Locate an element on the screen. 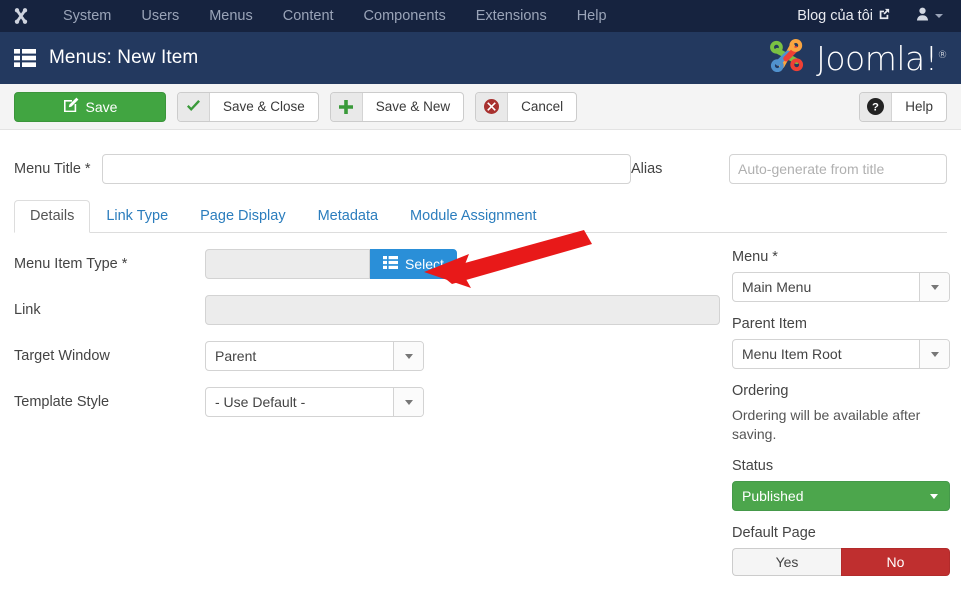 Image resolution: width=961 pixels, height=613 pixels. help-label: Help is located at coordinates (919, 106).